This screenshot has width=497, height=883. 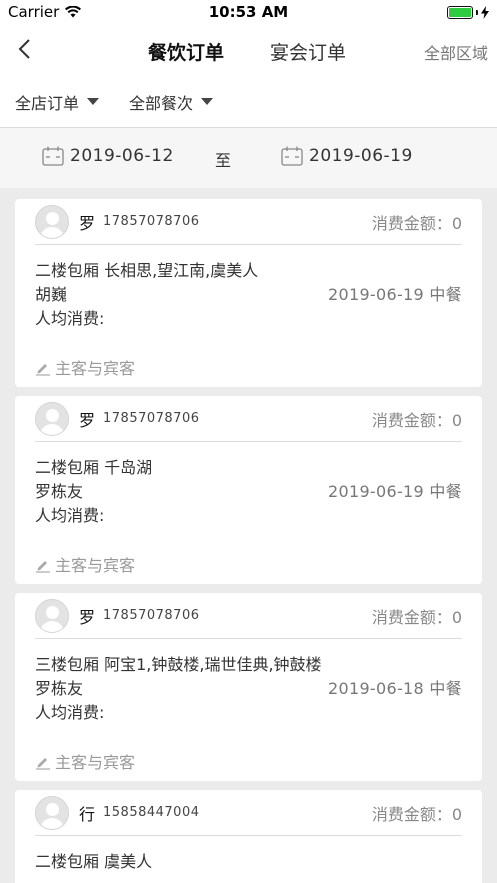 I want to click on battery-fill, so click(x=460, y=12).